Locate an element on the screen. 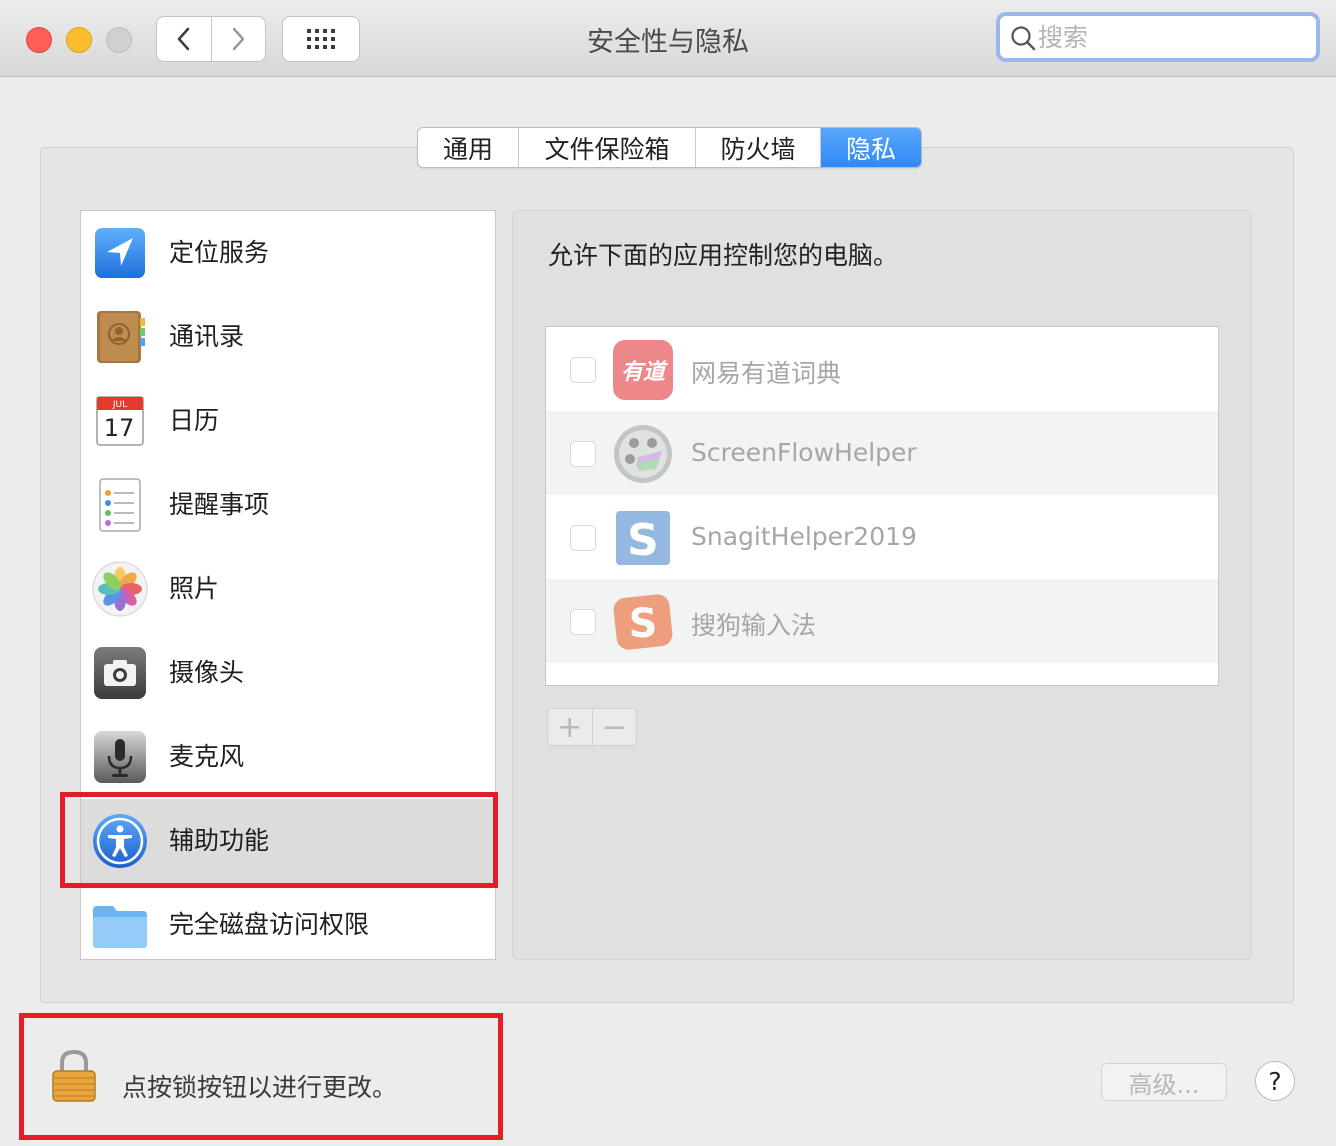 Image resolution: width=1336 pixels, height=1146 pixels. chevron-right-icon is located at coordinates (239, 39).